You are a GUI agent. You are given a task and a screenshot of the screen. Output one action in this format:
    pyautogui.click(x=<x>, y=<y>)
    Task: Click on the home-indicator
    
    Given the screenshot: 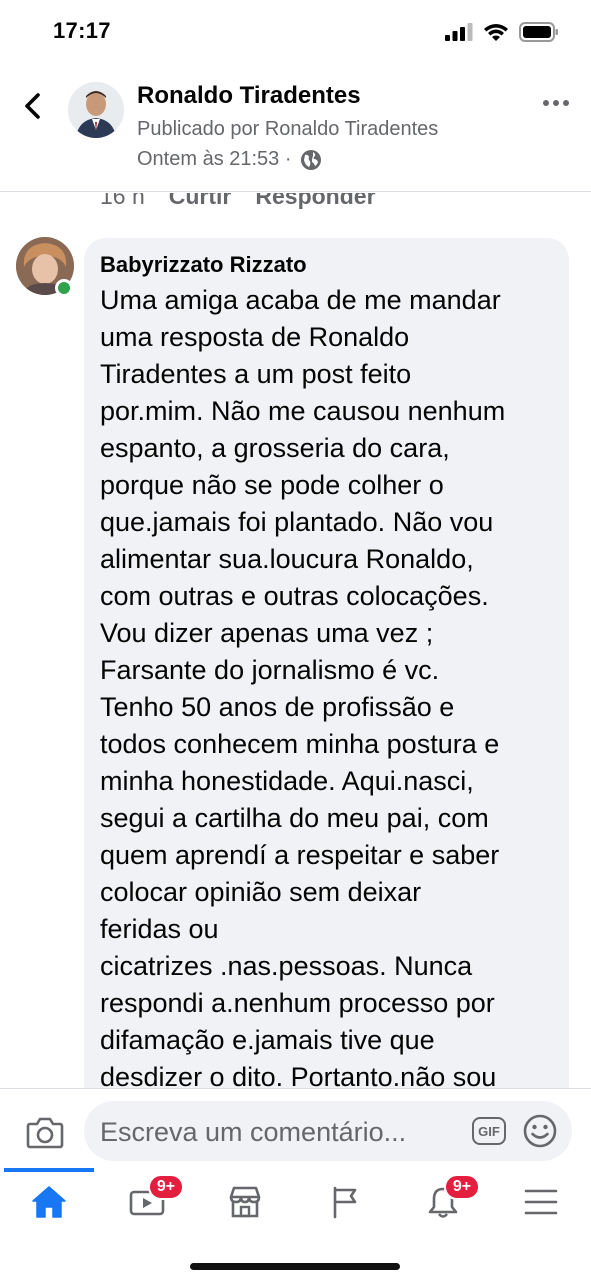 What is the action you would take?
    pyautogui.click(x=295, y=1266)
    